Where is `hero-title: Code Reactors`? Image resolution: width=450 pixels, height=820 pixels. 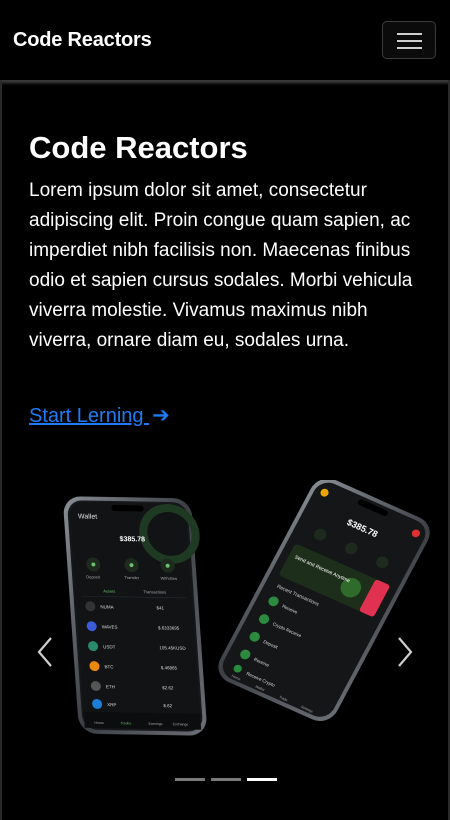 hero-title: Code Reactors is located at coordinates (138, 147).